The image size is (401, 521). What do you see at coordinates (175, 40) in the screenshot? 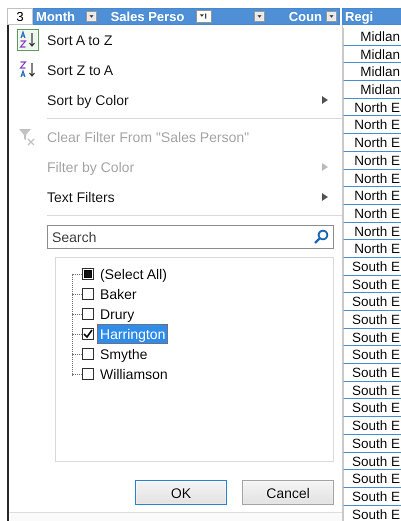
I see `menu-item: Sort A to Z` at bounding box center [175, 40].